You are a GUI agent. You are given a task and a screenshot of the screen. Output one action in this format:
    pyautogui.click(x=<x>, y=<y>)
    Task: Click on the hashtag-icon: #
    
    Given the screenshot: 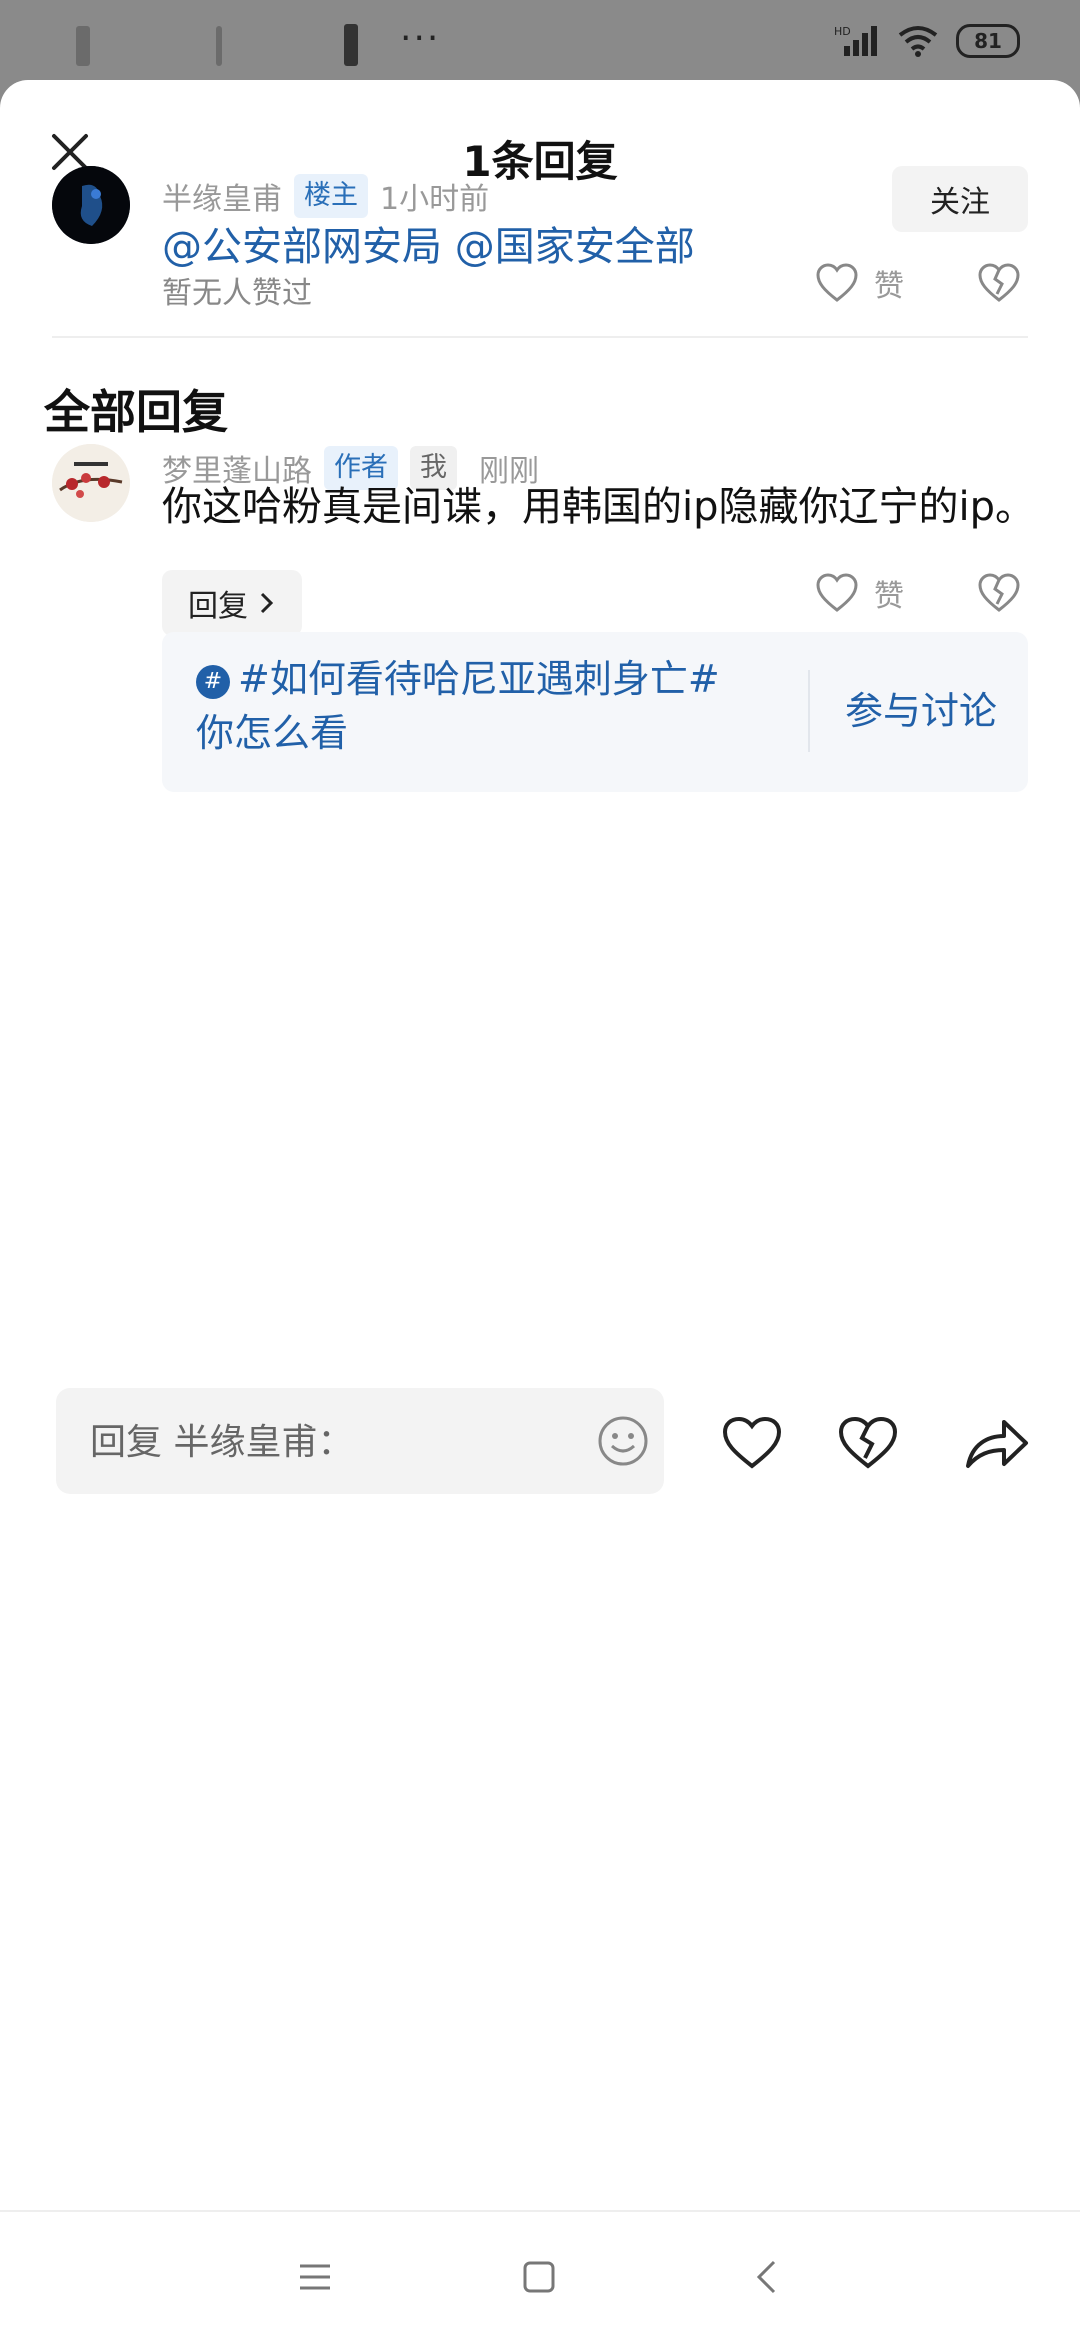 What is the action you would take?
    pyautogui.click(x=213, y=681)
    